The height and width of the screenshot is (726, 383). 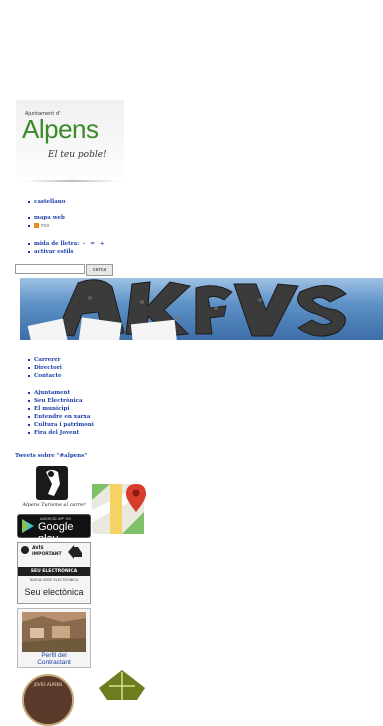 I want to click on google-play-badge: ANDROID APP ON Google play, so click(x=54, y=529).